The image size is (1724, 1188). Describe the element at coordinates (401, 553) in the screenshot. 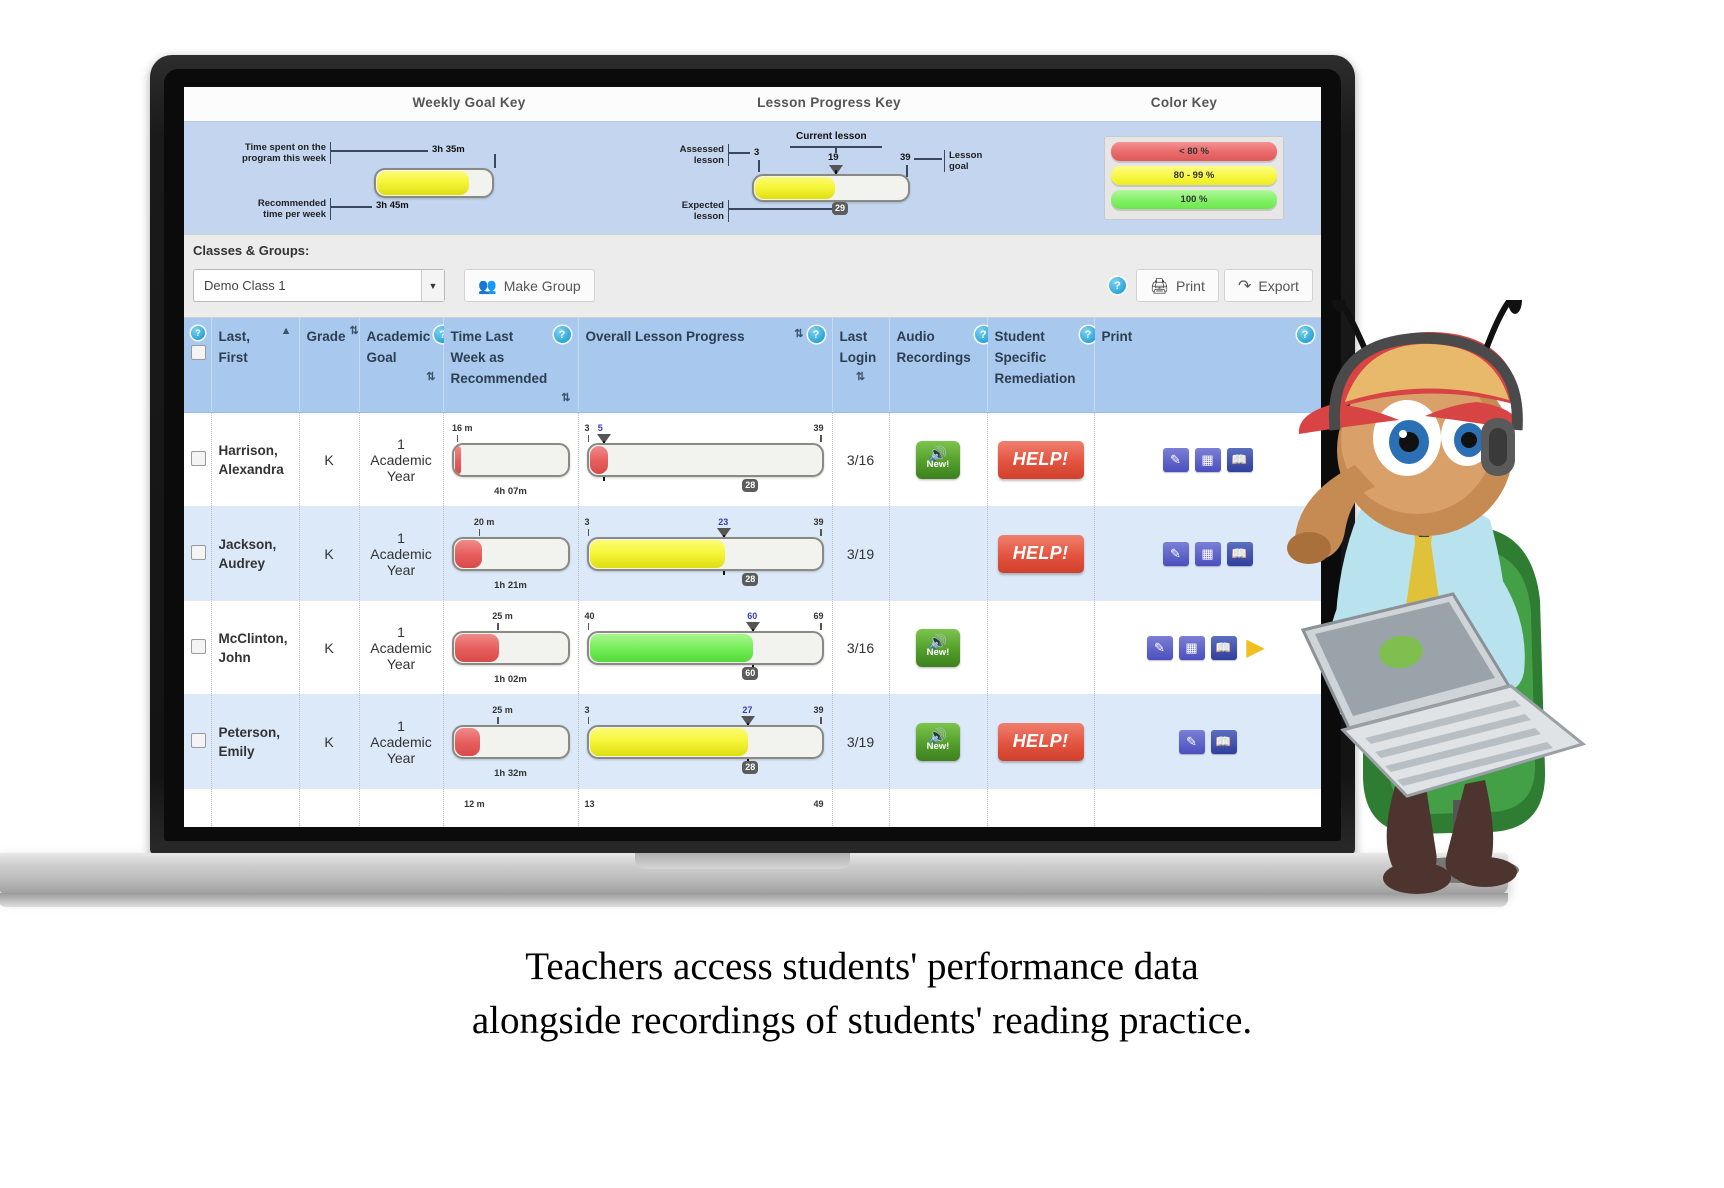

I see `academic-goal-cell: 1 Academic Year` at that location.